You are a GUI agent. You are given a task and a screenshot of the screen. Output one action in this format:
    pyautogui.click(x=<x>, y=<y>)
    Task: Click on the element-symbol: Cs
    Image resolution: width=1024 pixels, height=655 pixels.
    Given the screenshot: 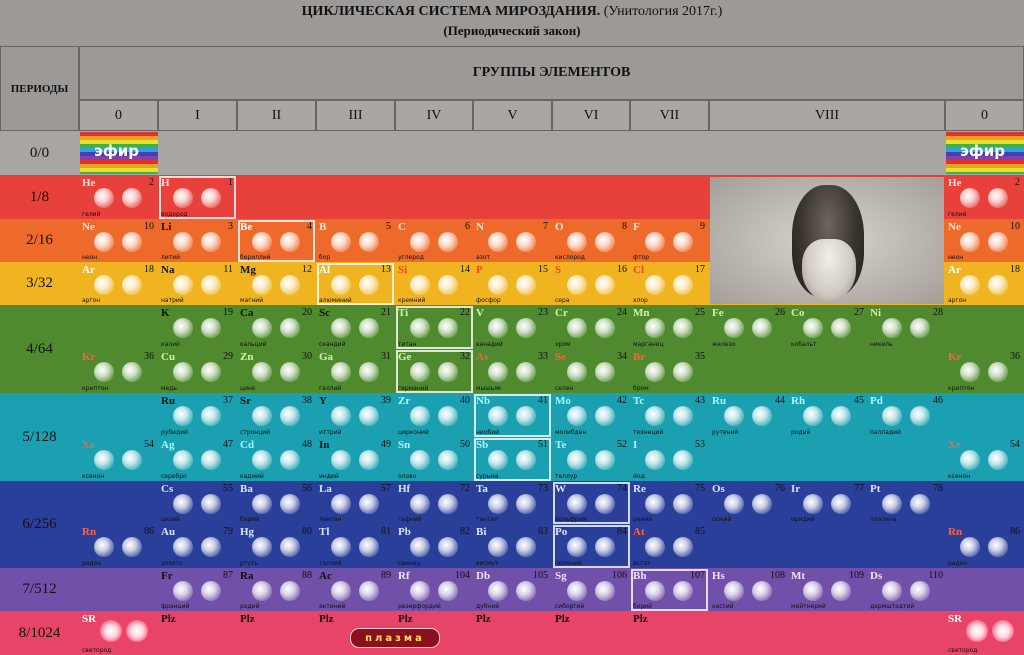 What is the action you would take?
    pyautogui.click(x=167, y=489)
    